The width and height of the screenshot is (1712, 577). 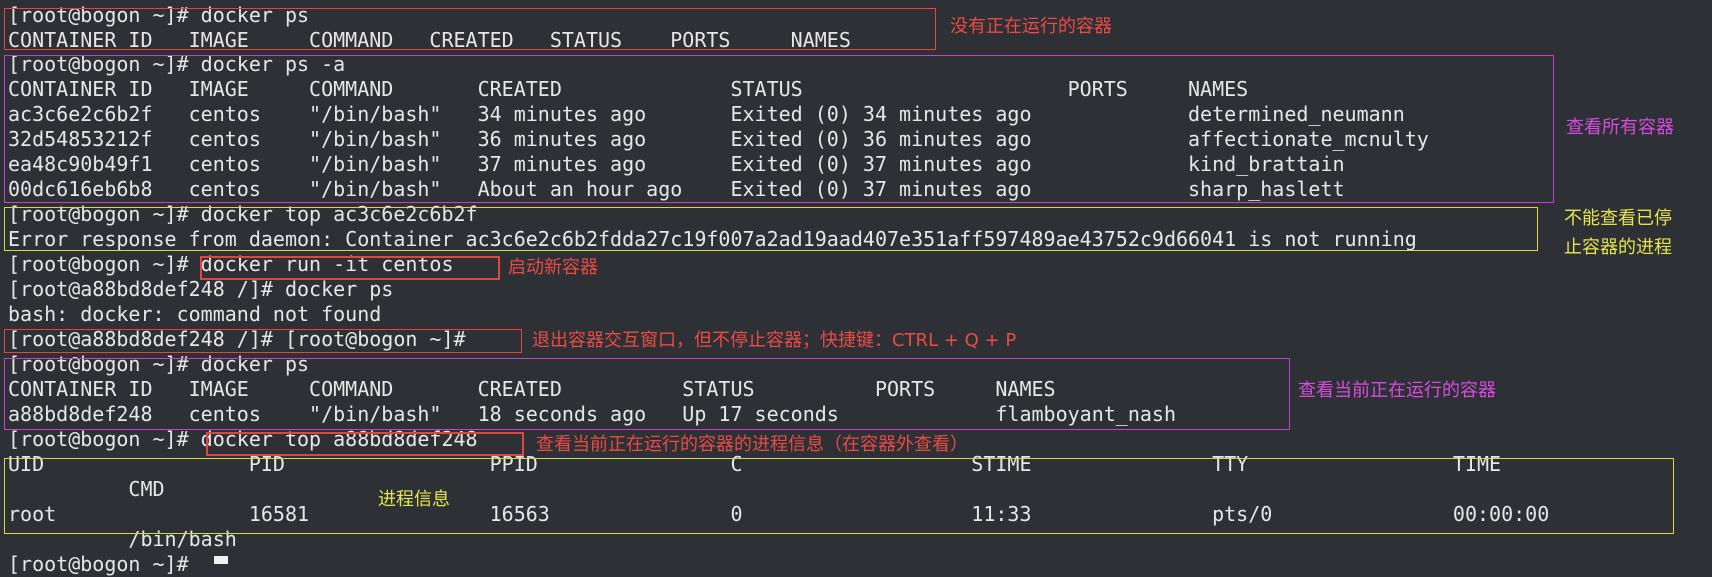 I want to click on highlight-exit-container, so click(x=263, y=341).